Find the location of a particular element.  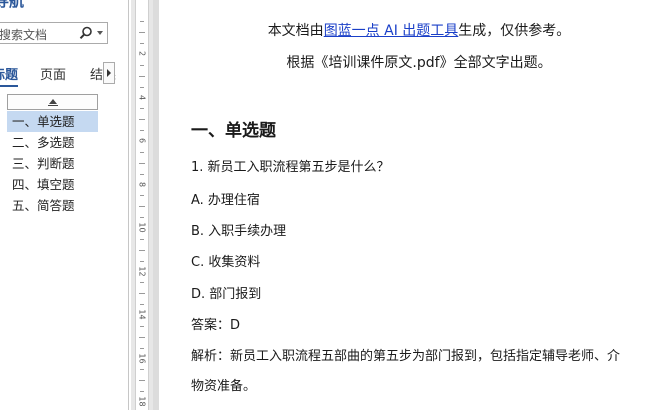

intro-prefix: 本文档由 is located at coordinates (295, 31).